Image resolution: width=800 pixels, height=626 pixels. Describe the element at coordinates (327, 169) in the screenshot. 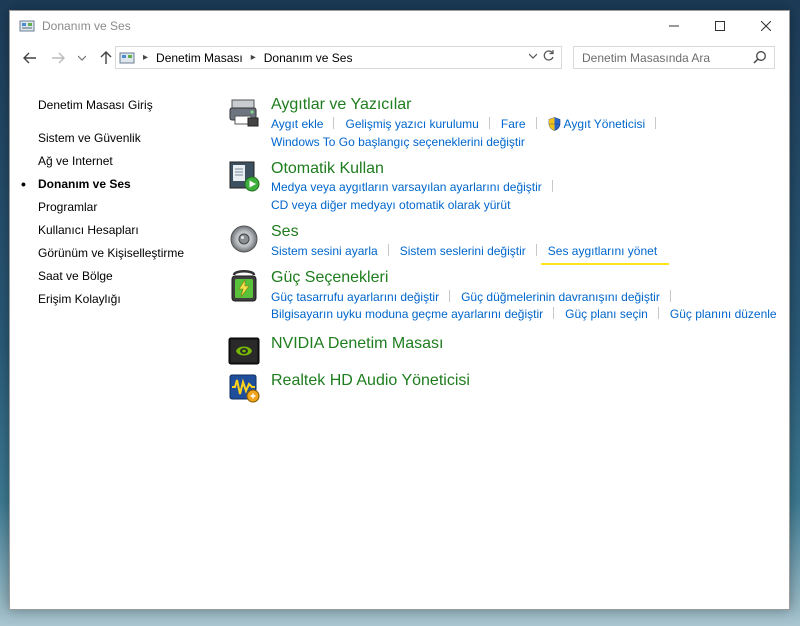

I see `category-title: Otomatik Kullan` at that location.